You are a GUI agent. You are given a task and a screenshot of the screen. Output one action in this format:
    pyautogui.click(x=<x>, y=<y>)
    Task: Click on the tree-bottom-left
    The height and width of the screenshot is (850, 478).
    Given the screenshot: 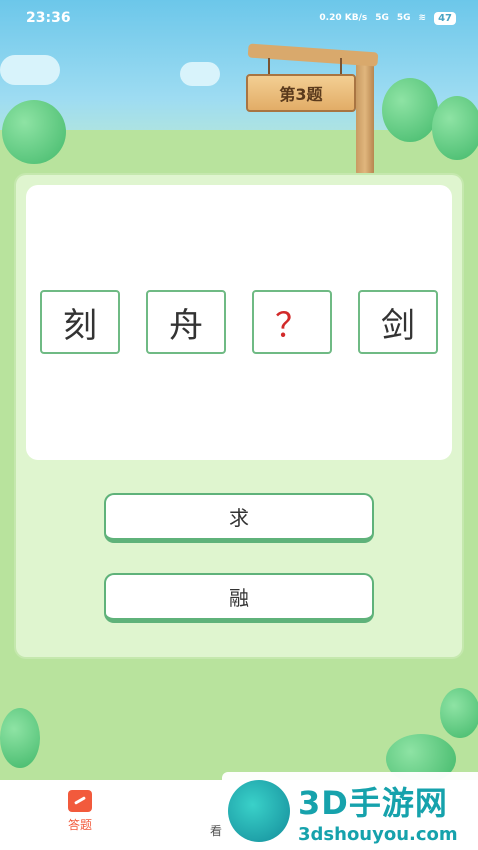 What is the action you would take?
    pyautogui.click(x=20, y=738)
    